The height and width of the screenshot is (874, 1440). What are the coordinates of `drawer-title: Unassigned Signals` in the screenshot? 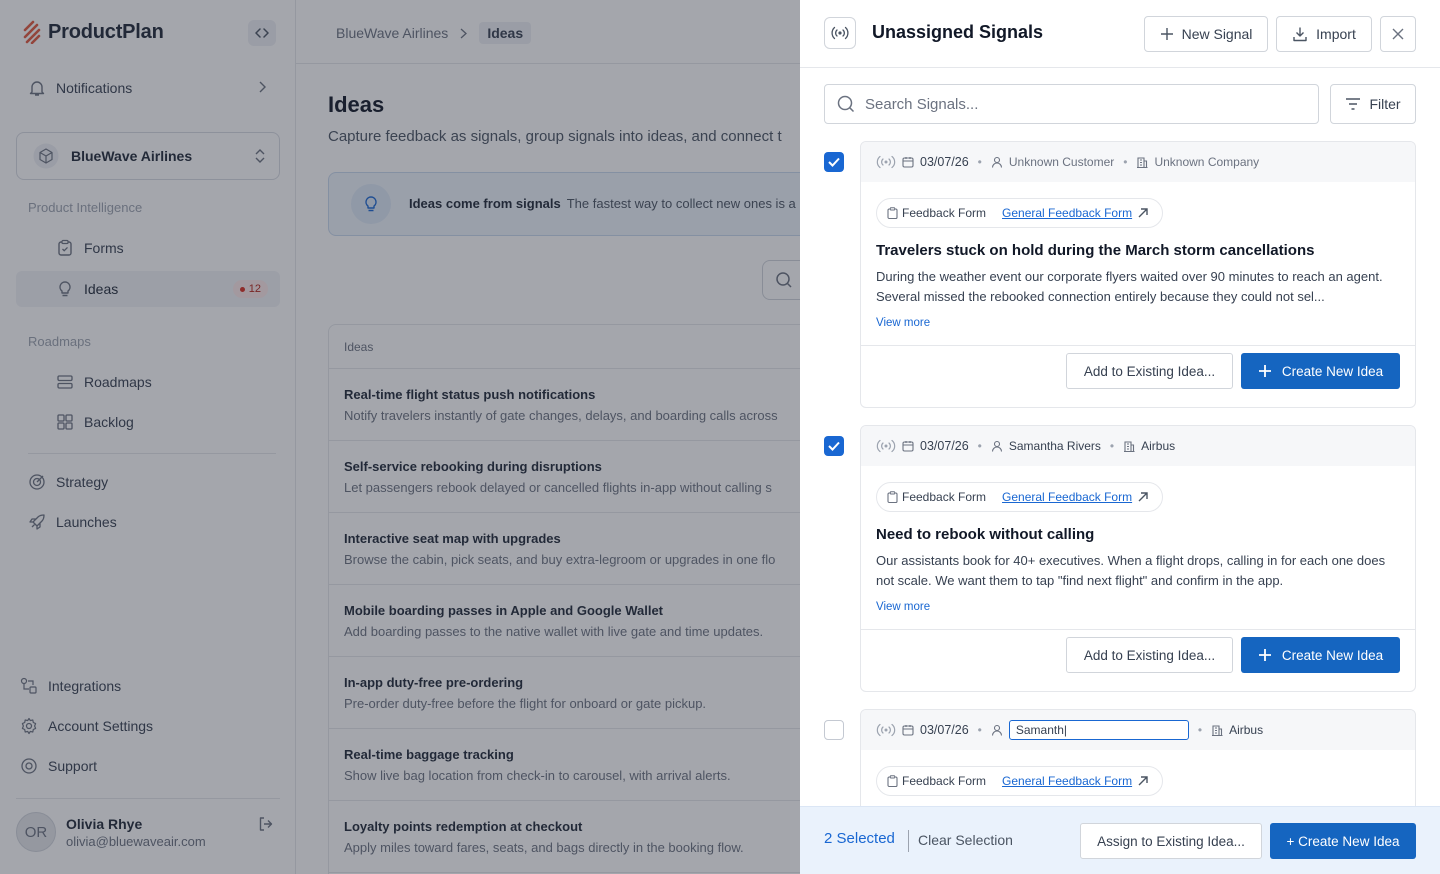 It's located at (958, 32).